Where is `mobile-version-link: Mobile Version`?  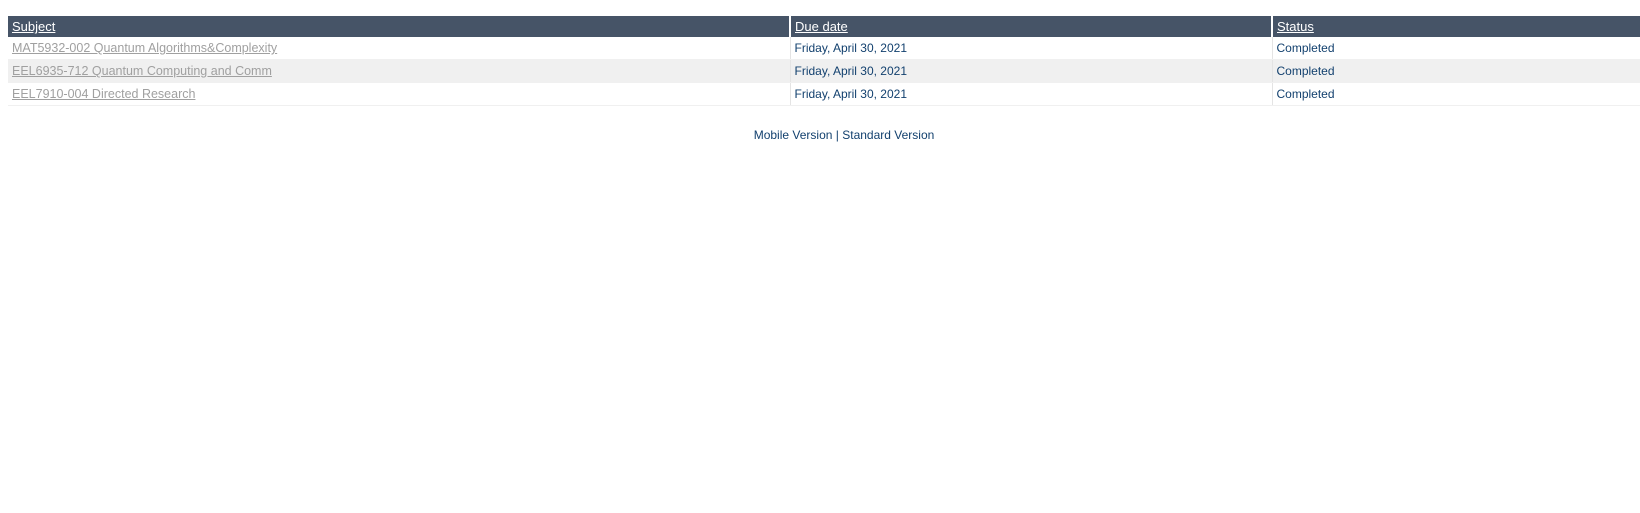 mobile-version-link: Mobile Version is located at coordinates (793, 135).